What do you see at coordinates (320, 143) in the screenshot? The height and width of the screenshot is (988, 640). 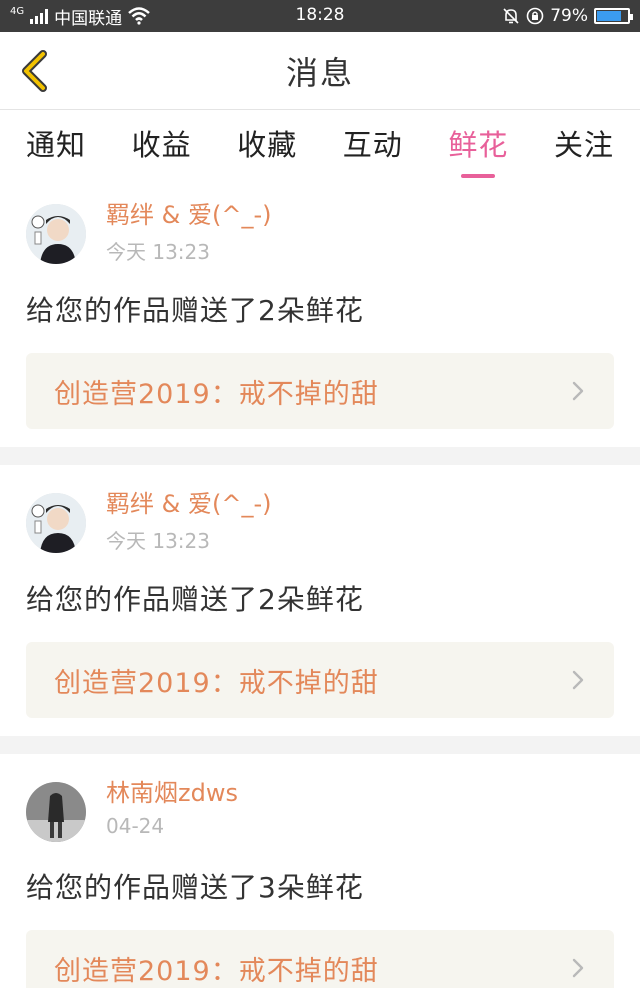 I see `tab-bar: 通知 收益 收藏 互动 鲜花 关注` at bounding box center [320, 143].